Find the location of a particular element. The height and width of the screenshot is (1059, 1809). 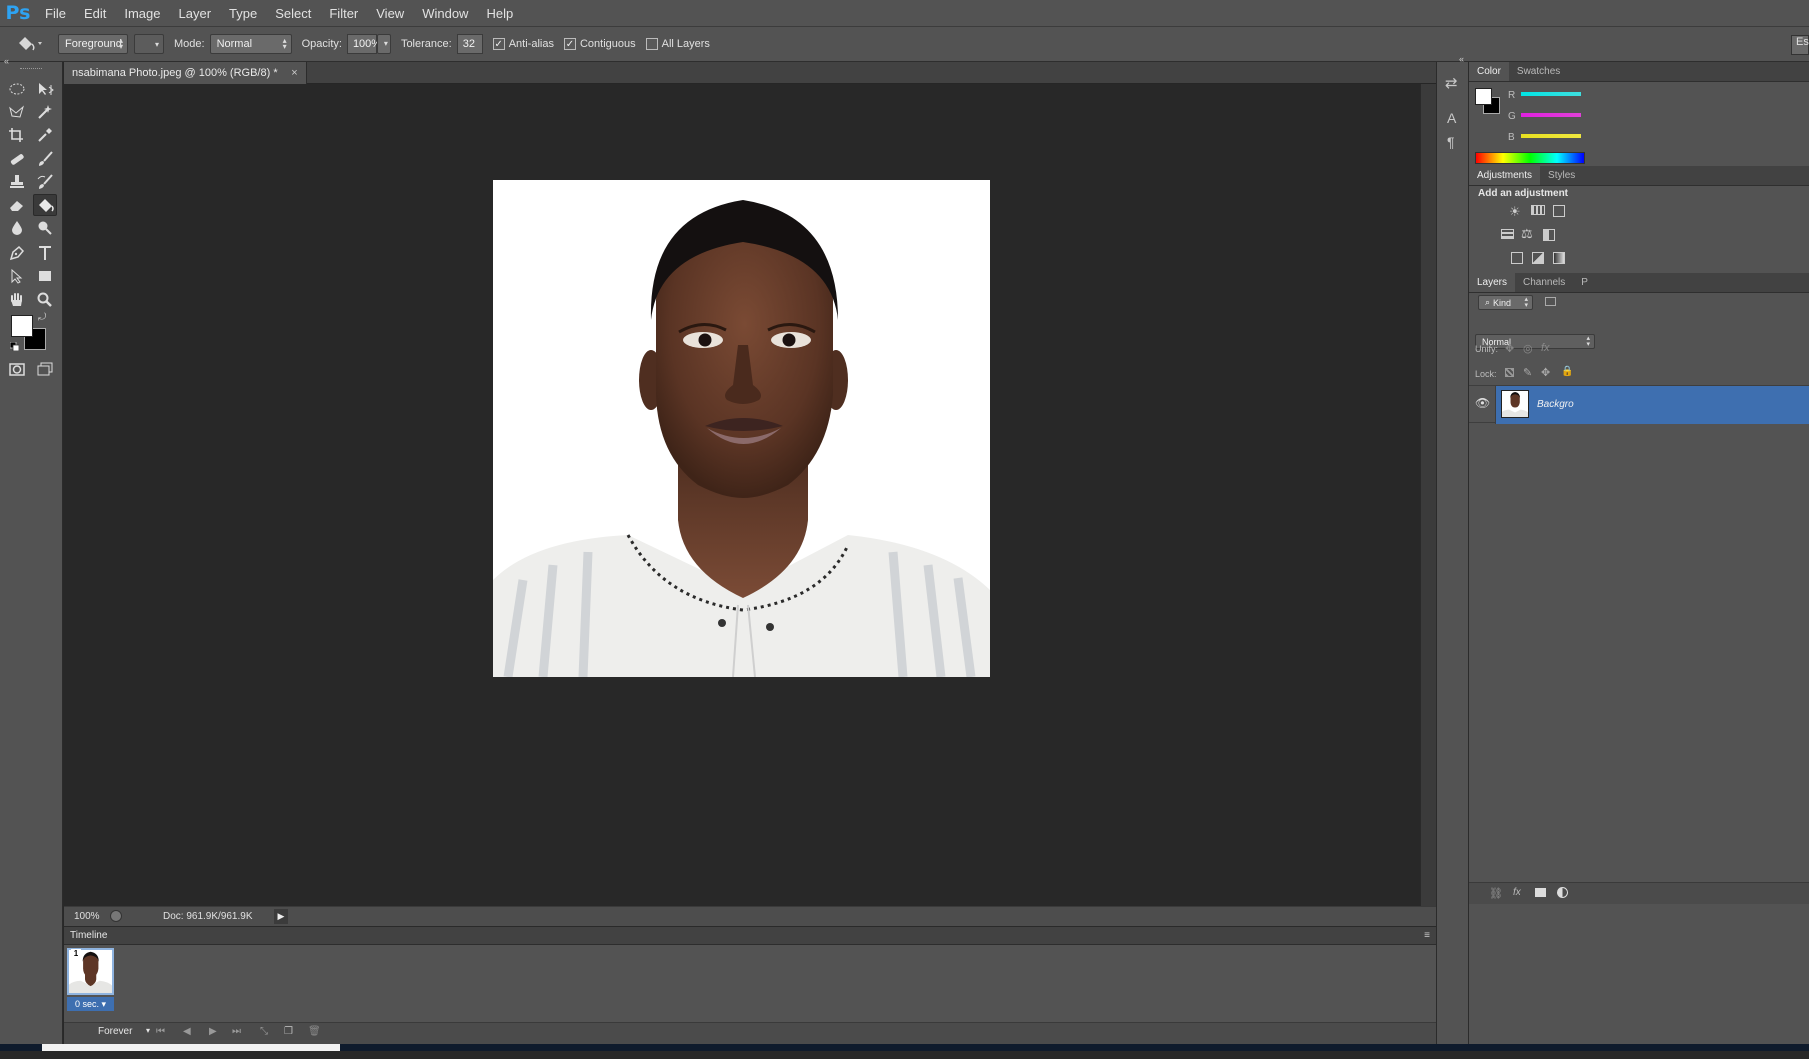

lock-image-icon: ✎ is located at coordinates (1527, 372).